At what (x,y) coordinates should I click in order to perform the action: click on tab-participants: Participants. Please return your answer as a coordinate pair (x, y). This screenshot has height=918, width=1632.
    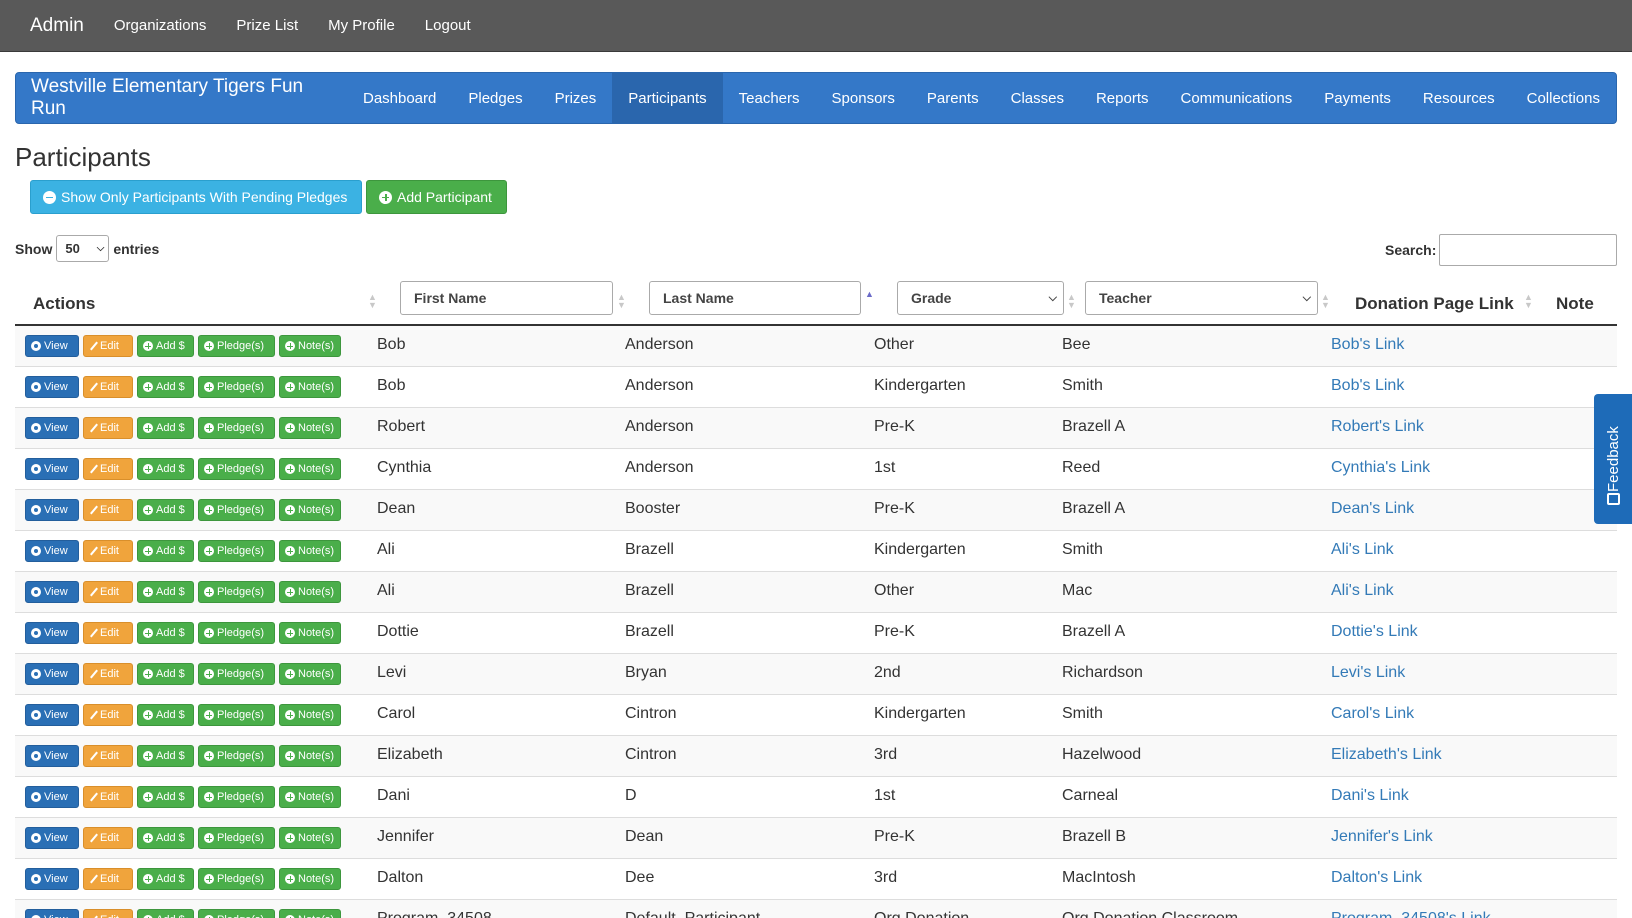
    Looking at the image, I should click on (667, 98).